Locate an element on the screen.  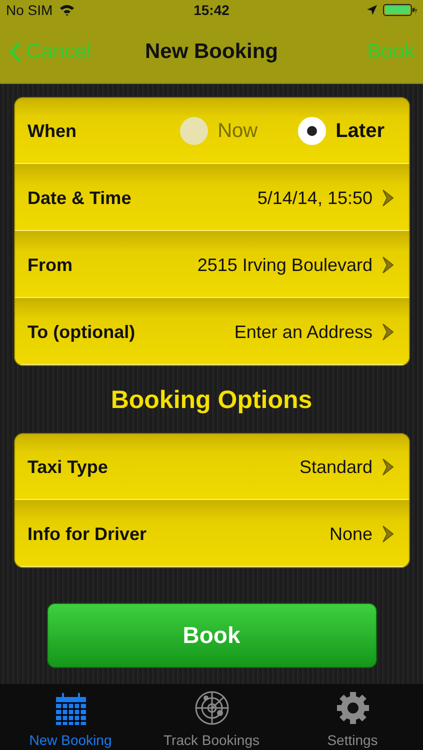
section-heading: Booking Options is located at coordinates (211, 400).